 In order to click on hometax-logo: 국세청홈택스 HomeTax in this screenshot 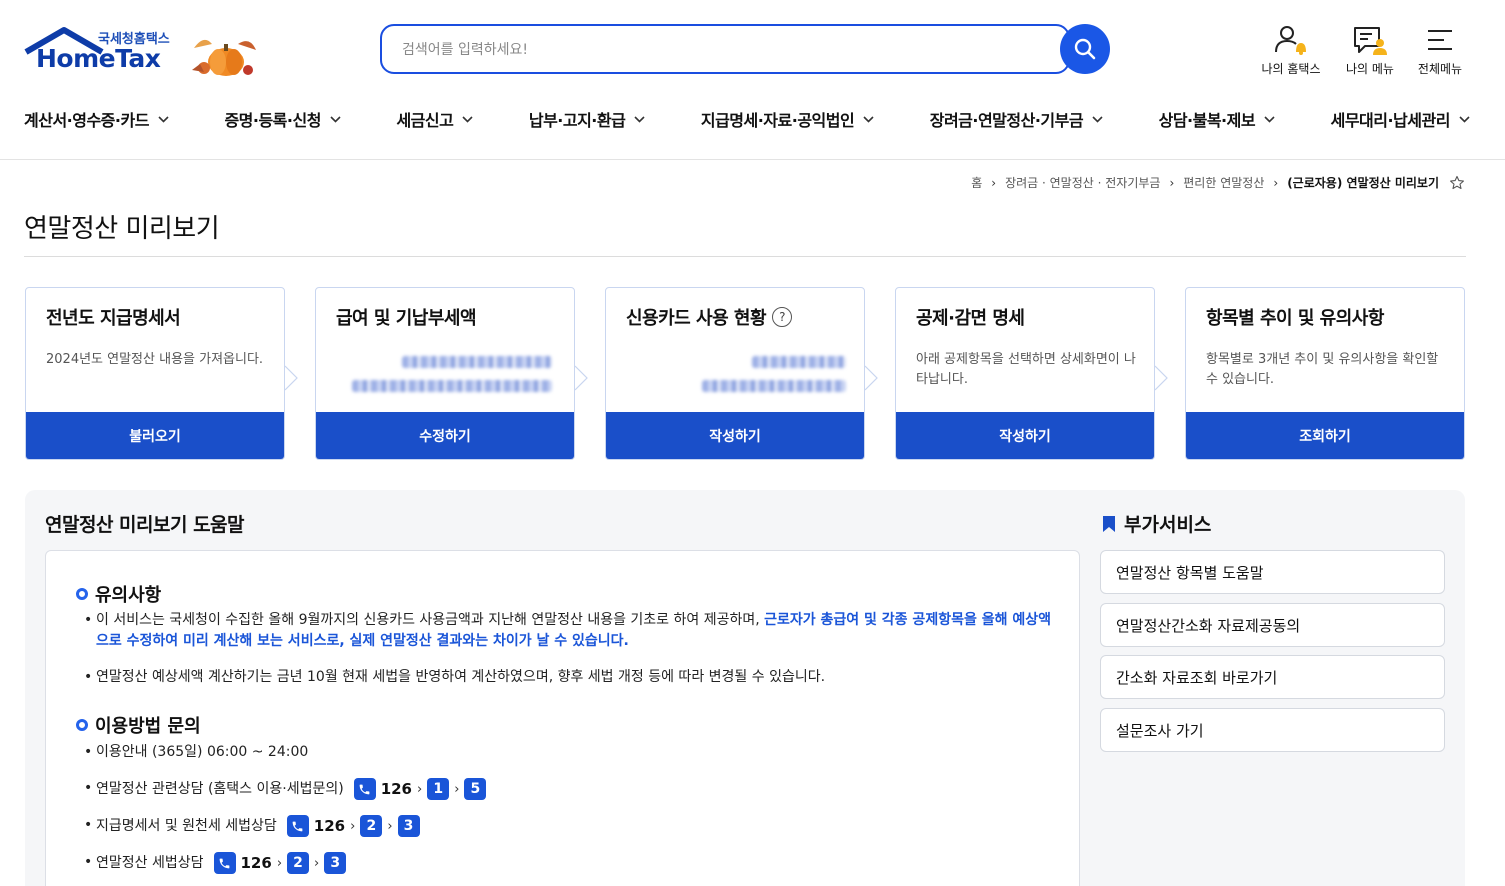, I will do `click(144, 52)`.